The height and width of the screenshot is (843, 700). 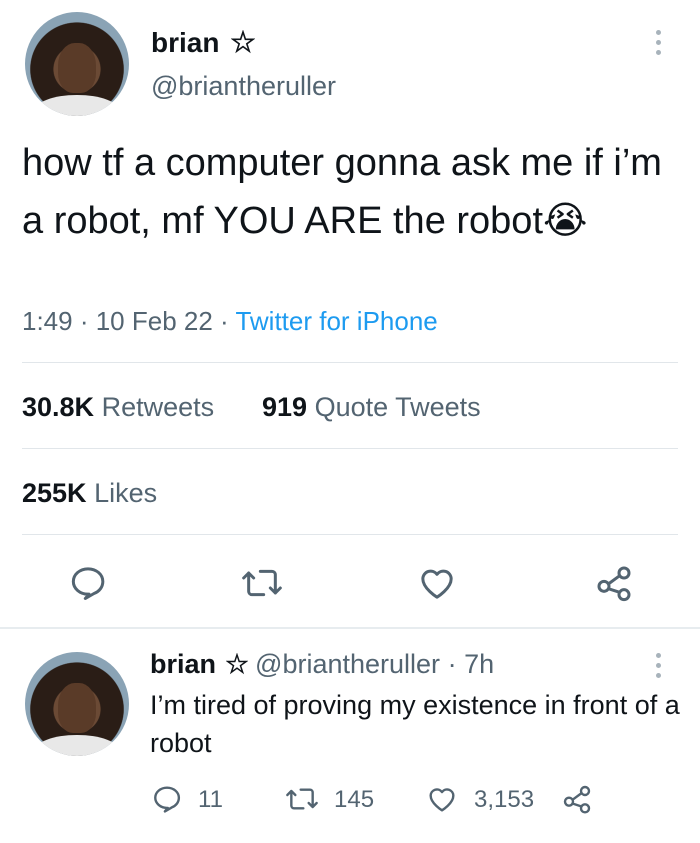 What do you see at coordinates (118, 407) in the screenshot?
I see `retweets-stat: 30.8K Retweets` at bounding box center [118, 407].